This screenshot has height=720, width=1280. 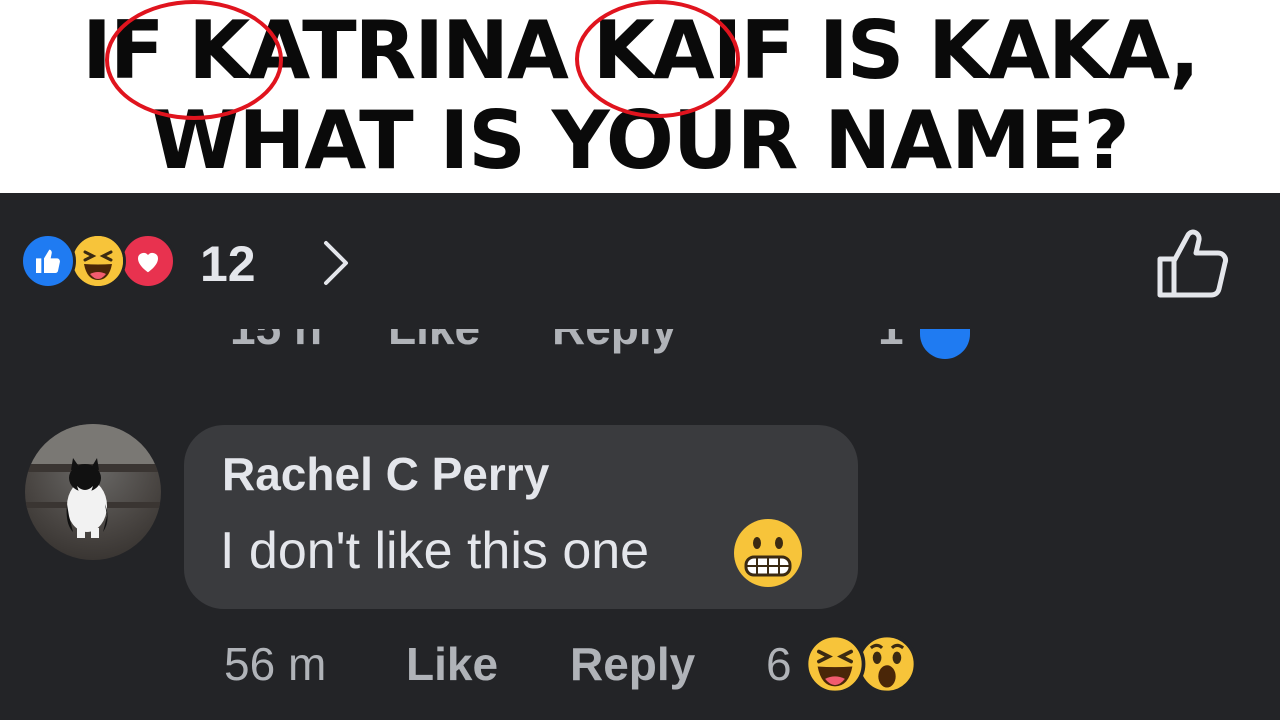 What do you see at coordinates (435, 551) in the screenshot?
I see `comment-text: I don't like this one` at bounding box center [435, 551].